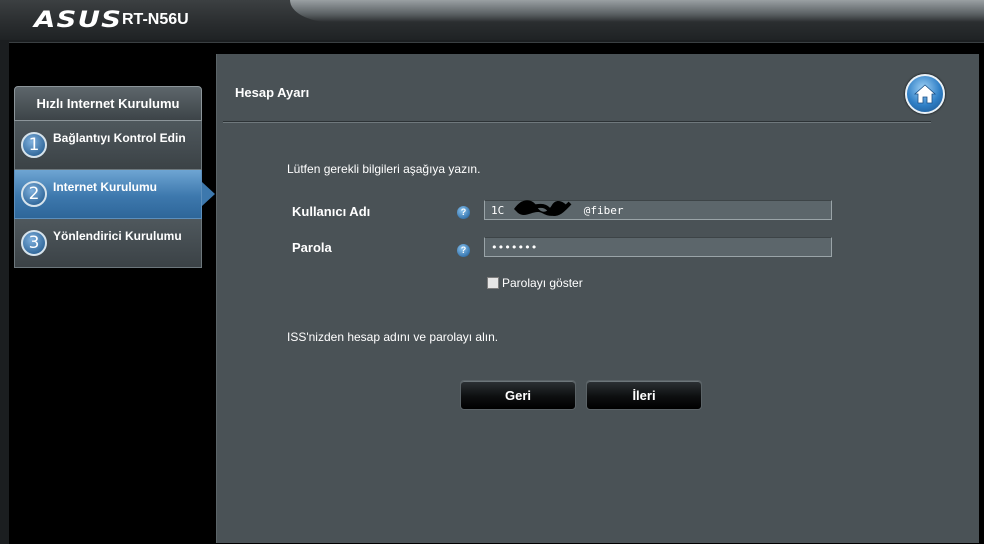 The image size is (984, 544). What do you see at coordinates (117, 236) in the screenshot?
I see `sidebar-step-label: Yönlendirici Kurulumu` at bounding box center [117, 236].